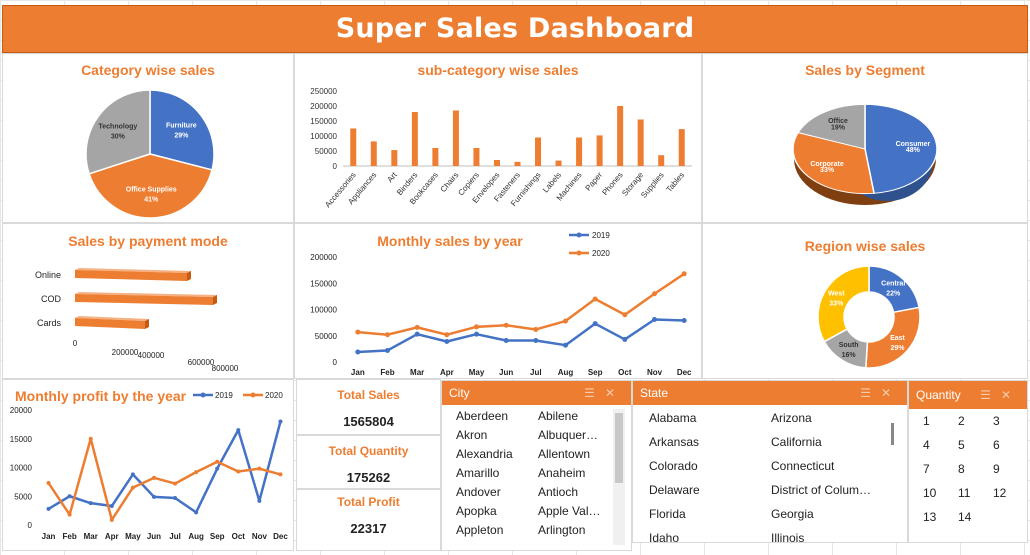 The width and height of the screenshot is (1030, 555). What do you see at coordinates (260, 536) in the screenshot?
I see `x-tick-label-nov: Nov` at bounding box center [260, 536].